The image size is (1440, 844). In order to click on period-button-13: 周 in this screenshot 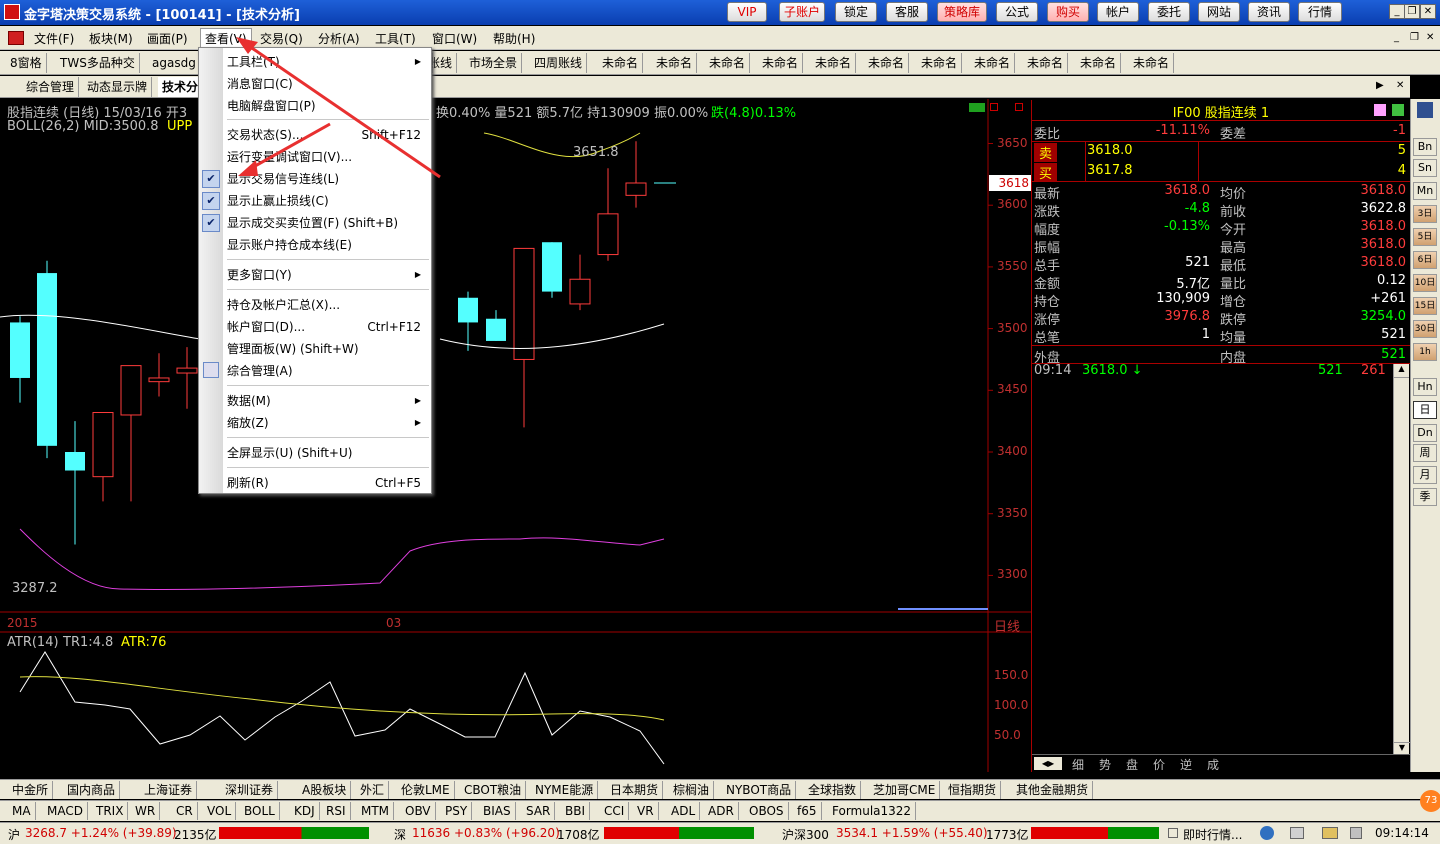, I will do `click(1425, 453)`.